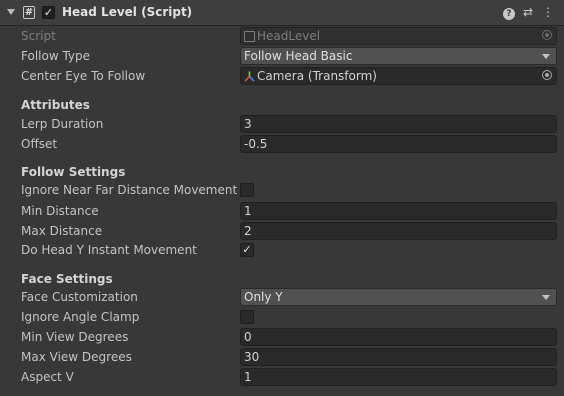  What do you see at coordinates (11, 12) in the screenshot?
I see `foldout-arrow-icon` at bounding box center [11, 12].